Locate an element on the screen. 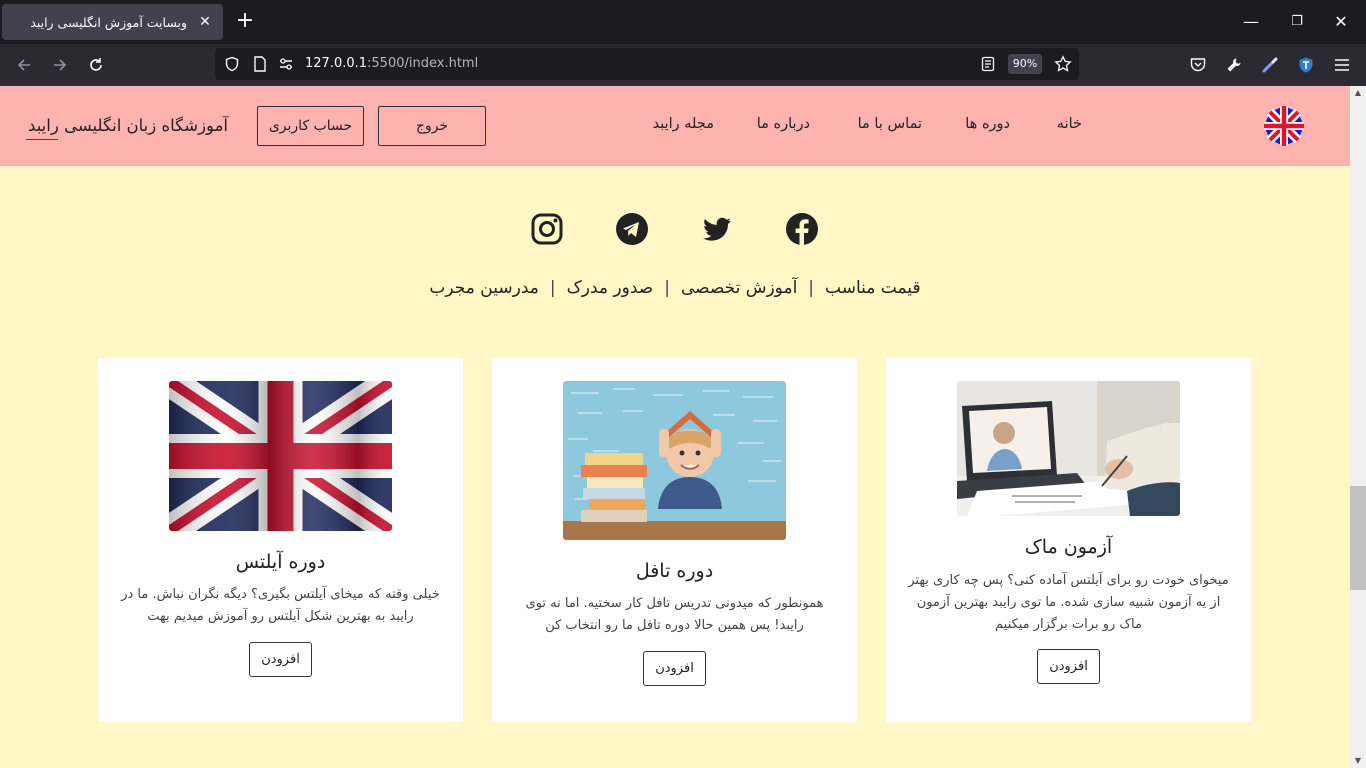  hamburger-menu-icon is located at coordinates (1342, 65).